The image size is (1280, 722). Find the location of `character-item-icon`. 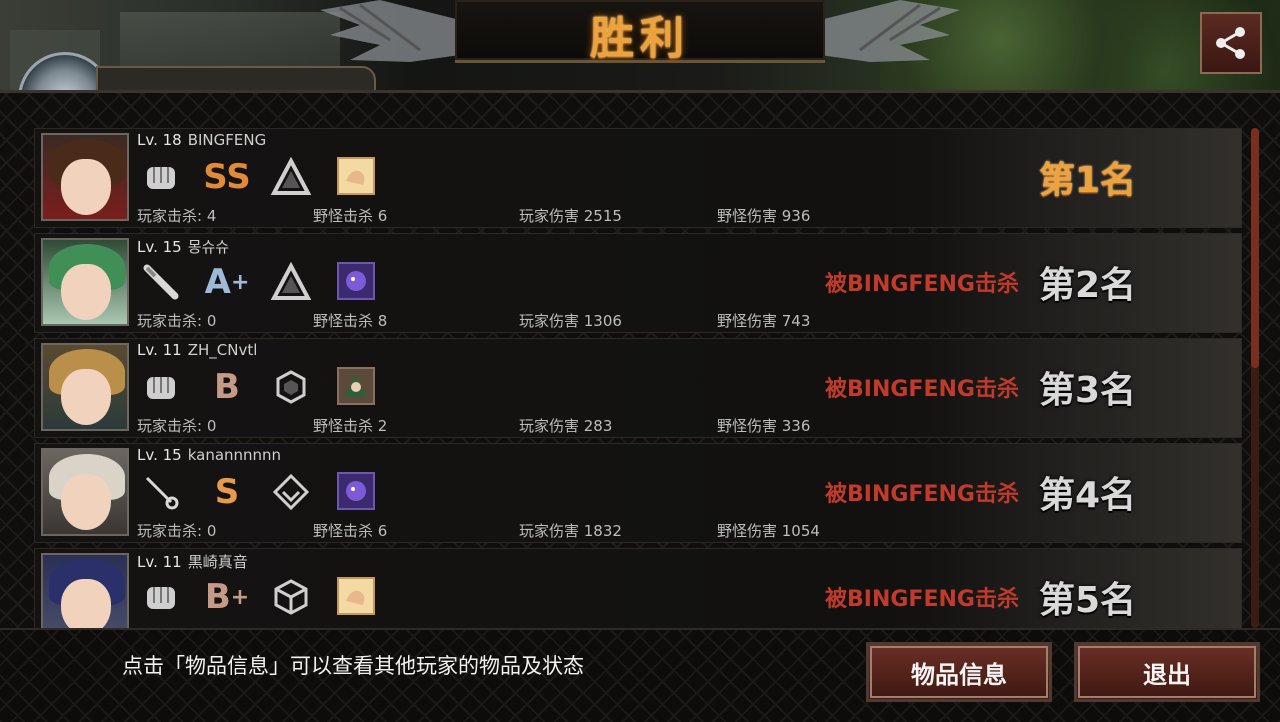

character-item-icon is located at coordinates (356, 386).